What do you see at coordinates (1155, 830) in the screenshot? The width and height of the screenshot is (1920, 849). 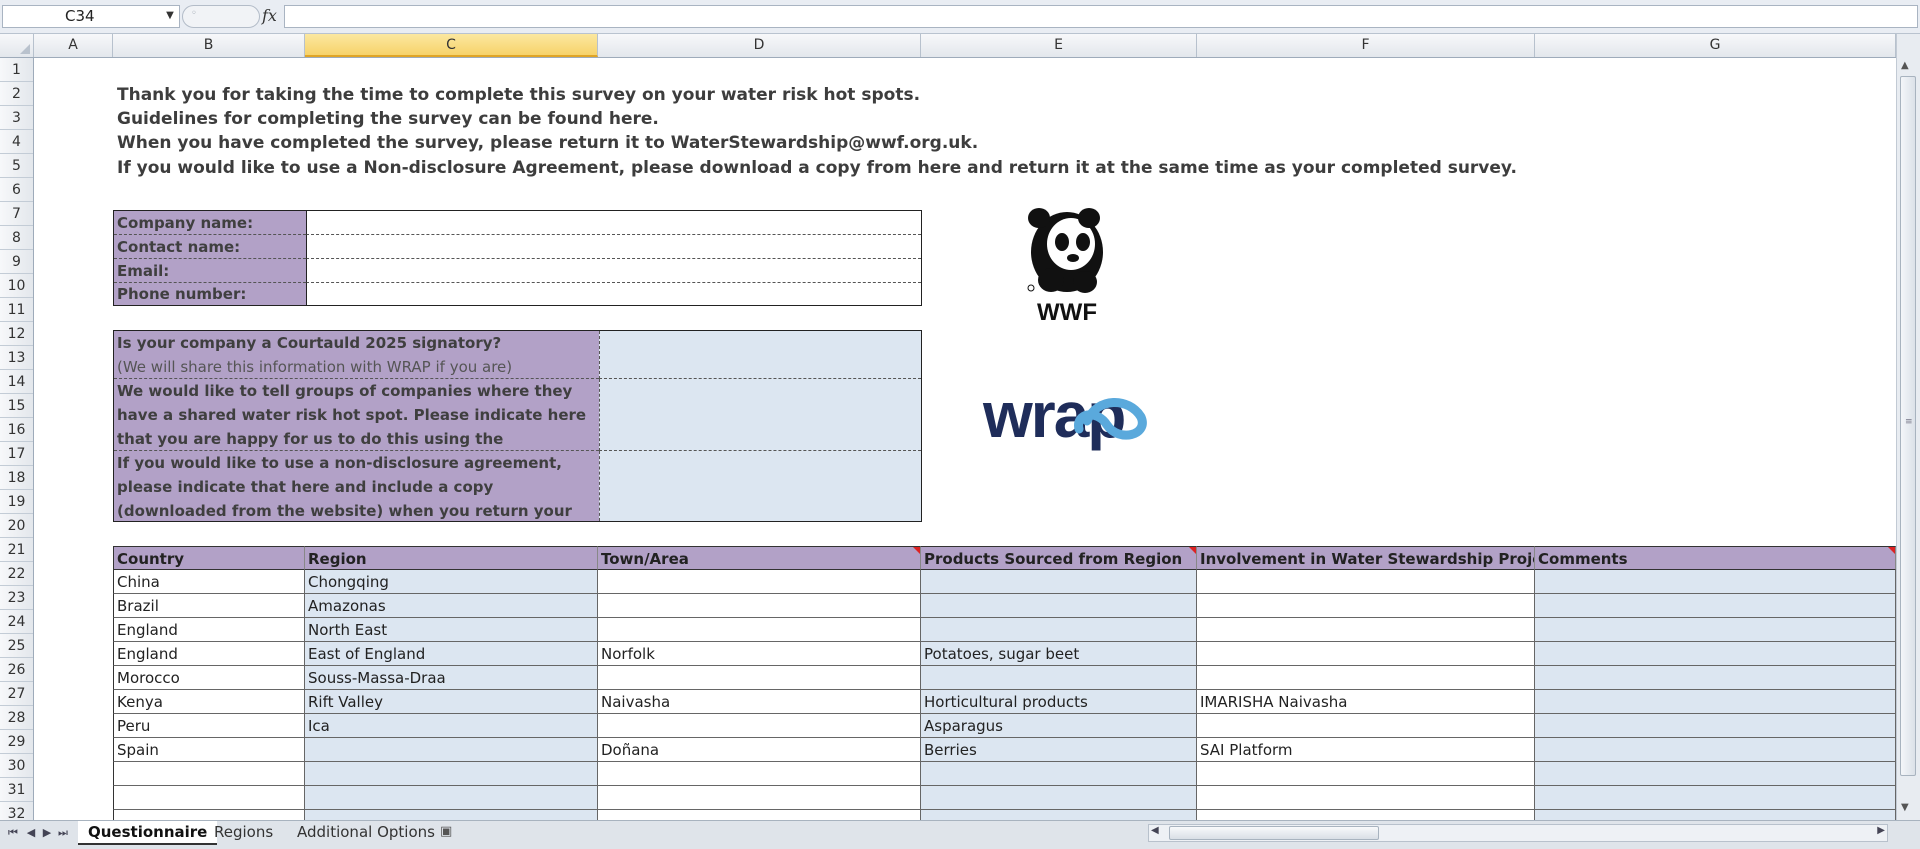 I see `scroll-left-arrow-icon: ◀` at bounding box center [1155, 830].